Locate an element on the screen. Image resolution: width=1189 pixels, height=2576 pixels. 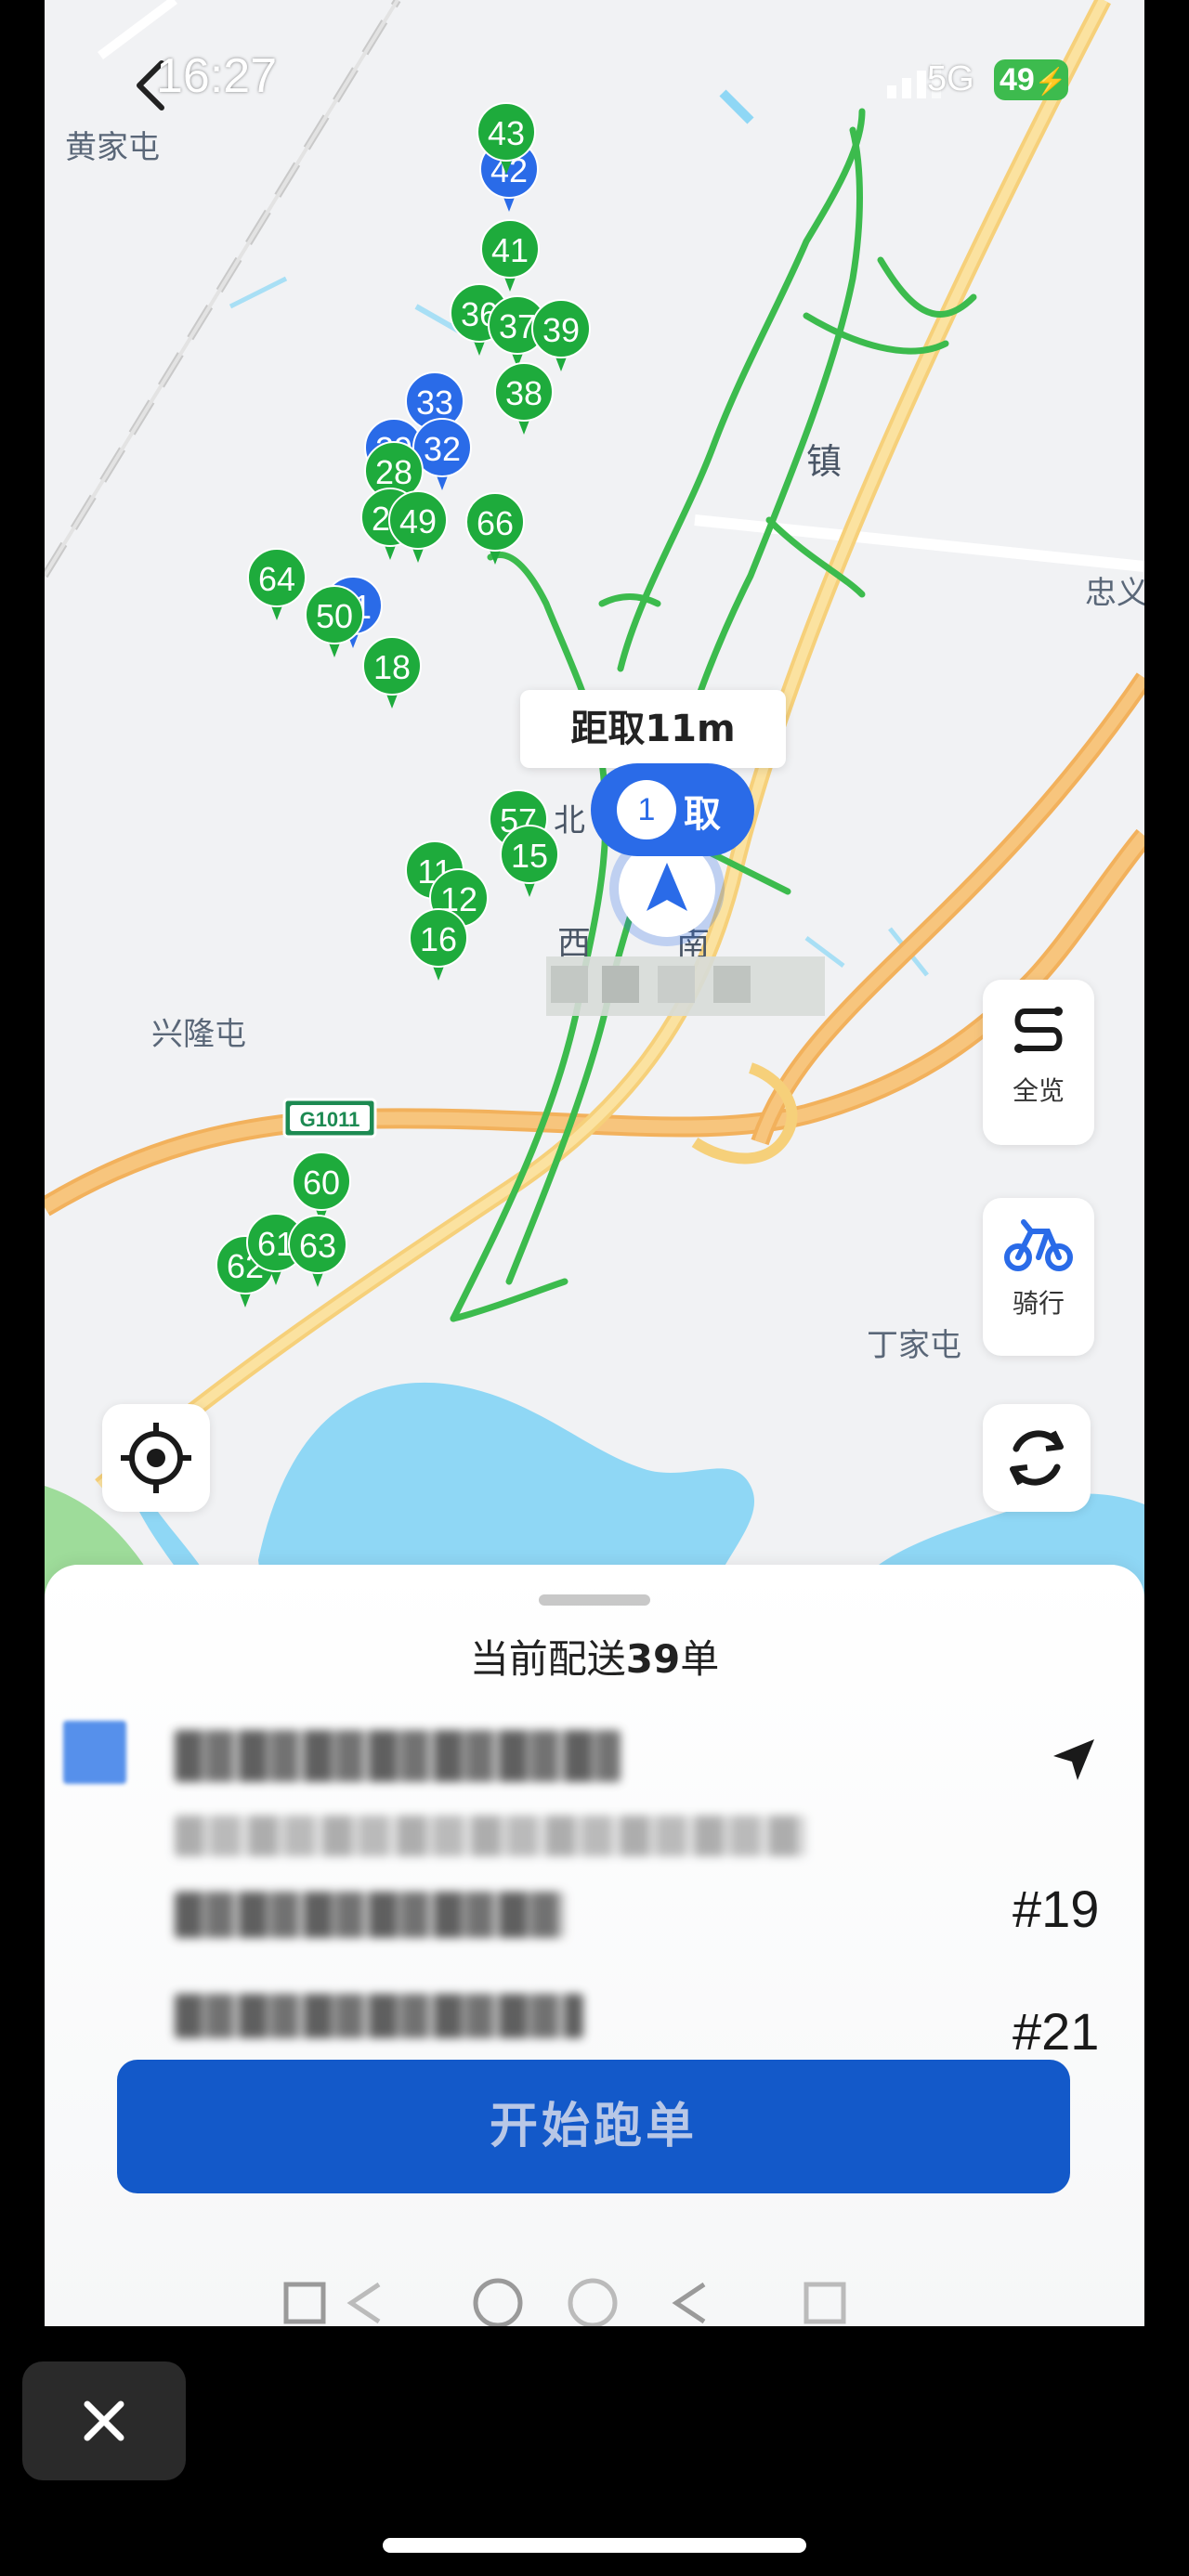
battery-level: 49 is located at coordinates (1017, 80).